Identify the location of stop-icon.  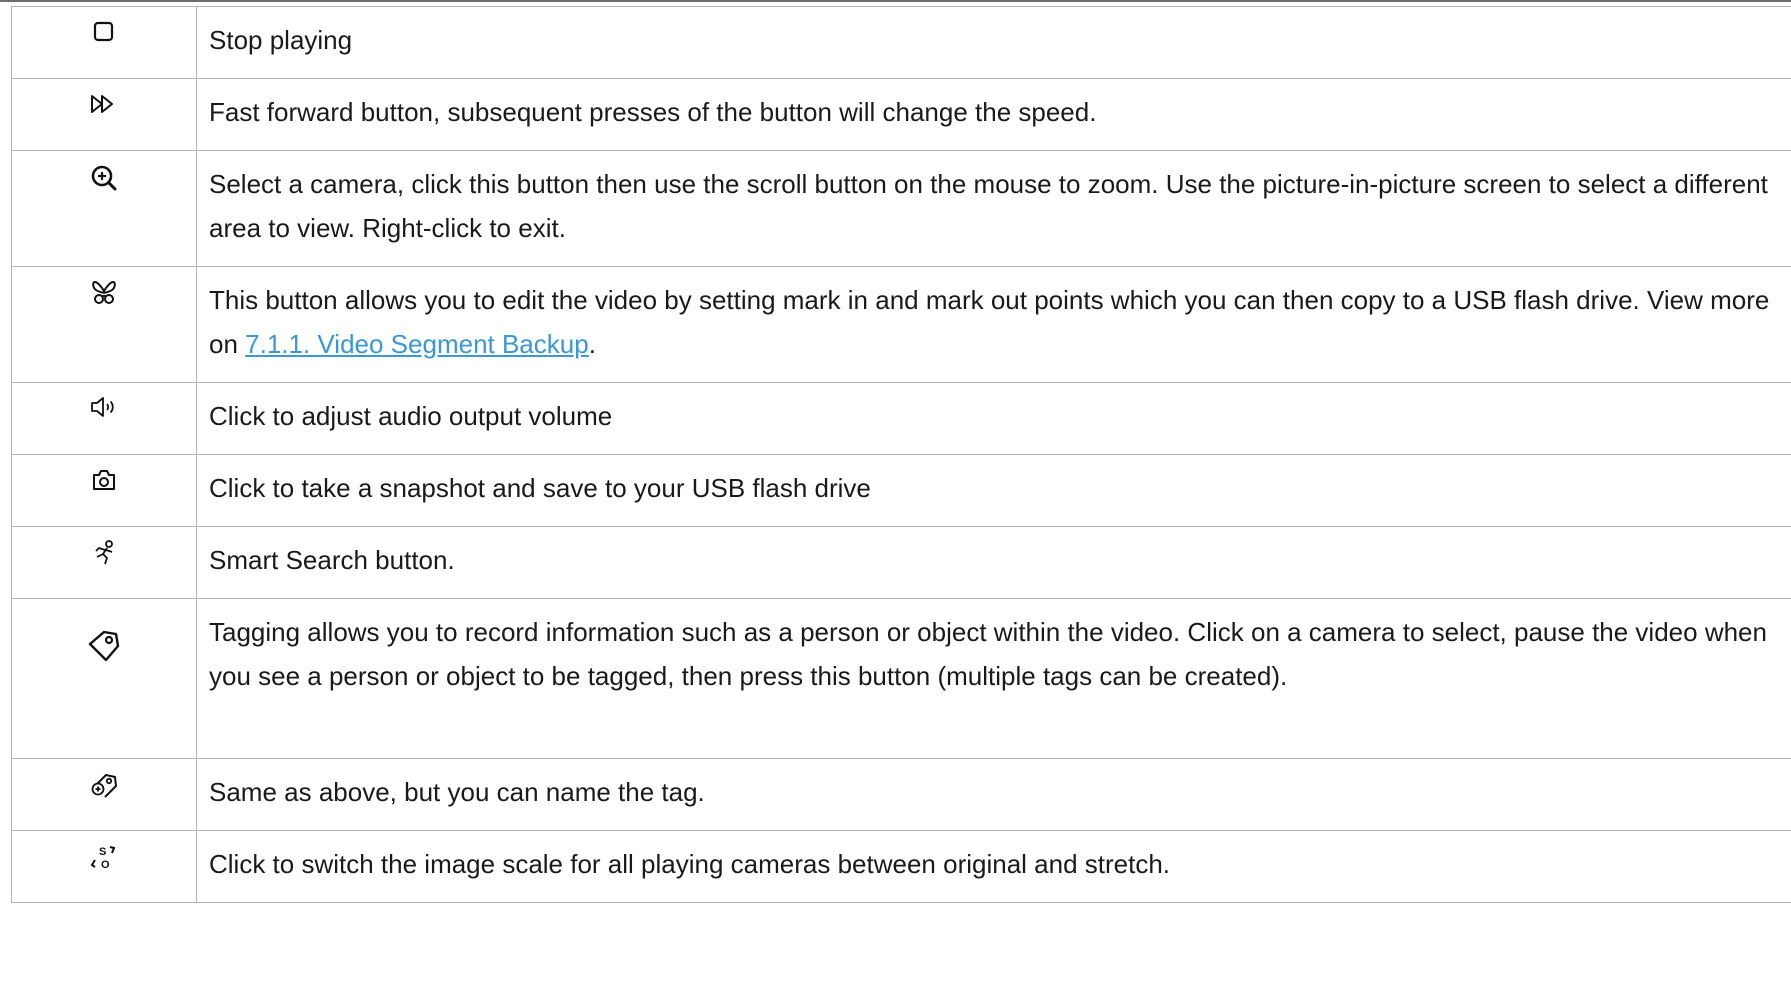
(104, 32).